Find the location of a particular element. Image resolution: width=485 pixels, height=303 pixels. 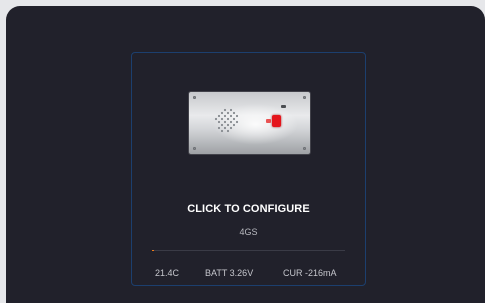

status-light-icon is located at coordinates (268, 121).